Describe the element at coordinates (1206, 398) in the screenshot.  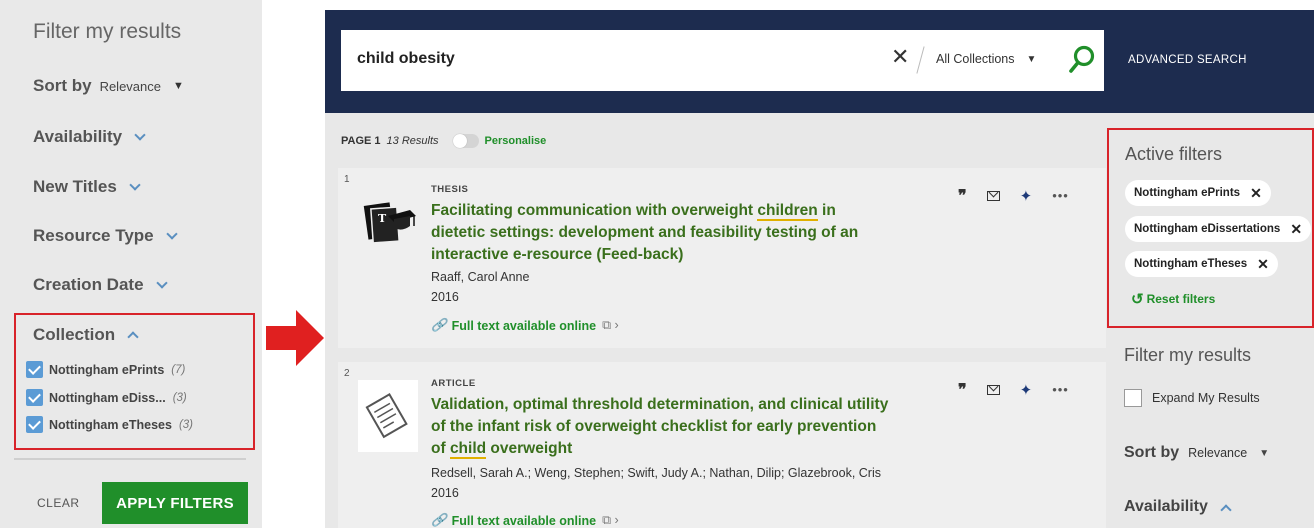
I see `expand-label: Expand My Results` at that location.